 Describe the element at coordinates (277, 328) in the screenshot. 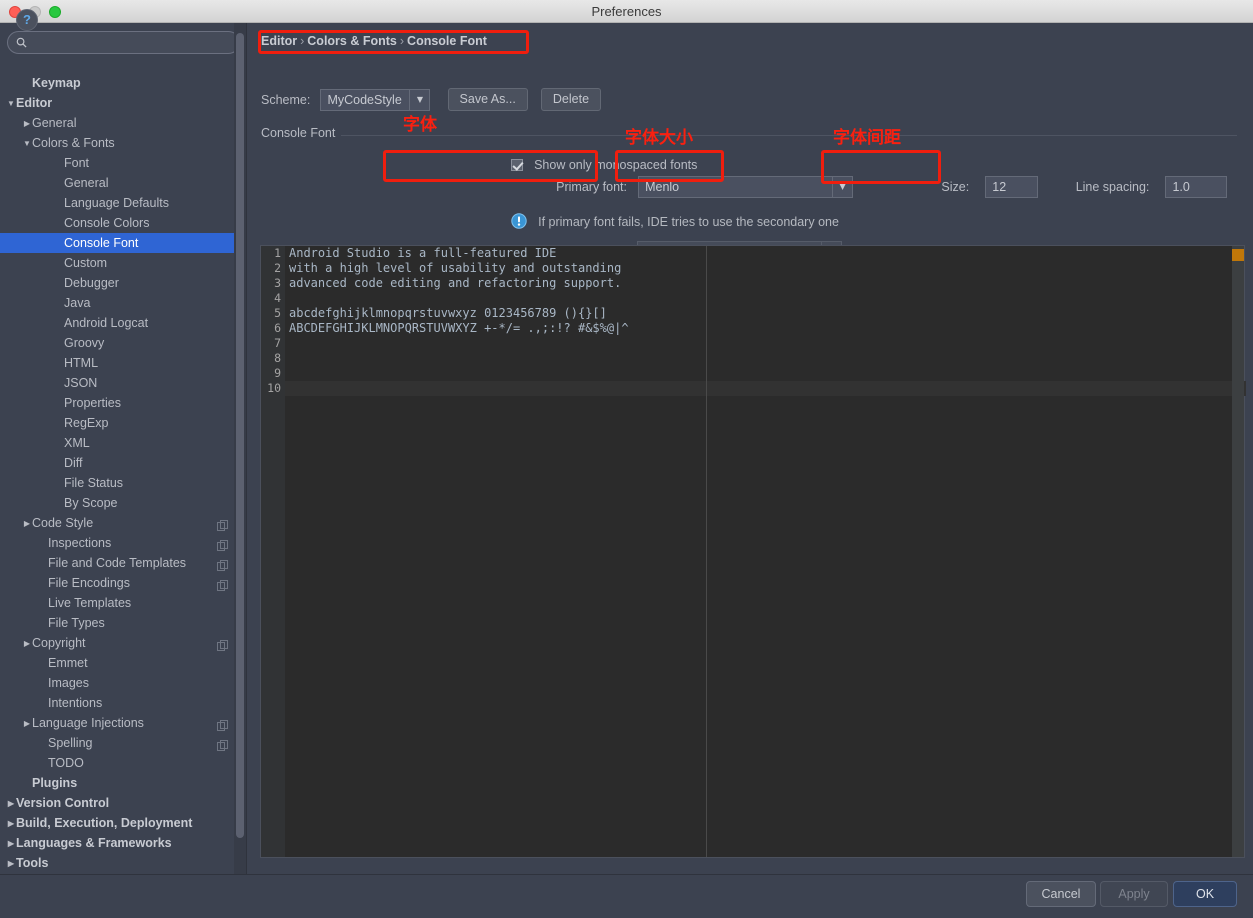

I see `gutter-line-number: 6` at that location.